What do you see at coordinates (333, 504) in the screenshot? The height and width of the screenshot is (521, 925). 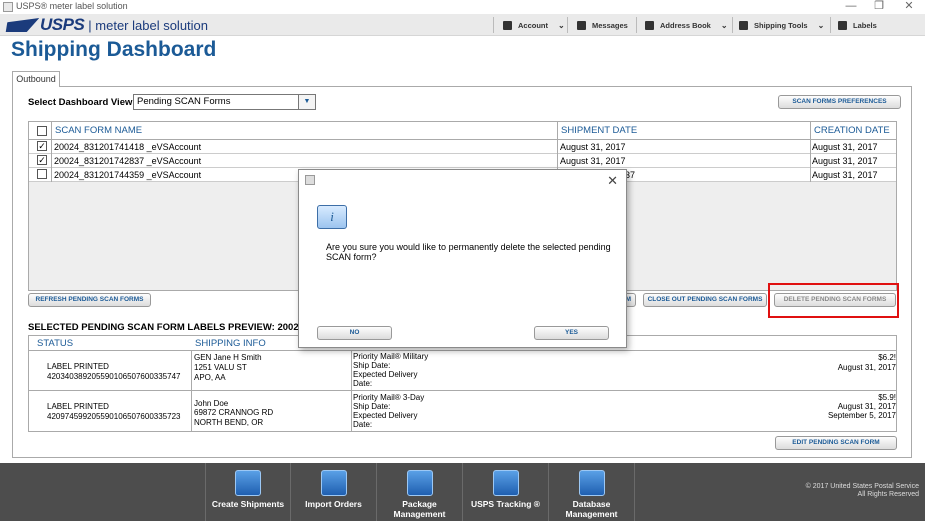 I see `nav-import-orders-label: Import Orders` at bounding box center [333, 504].